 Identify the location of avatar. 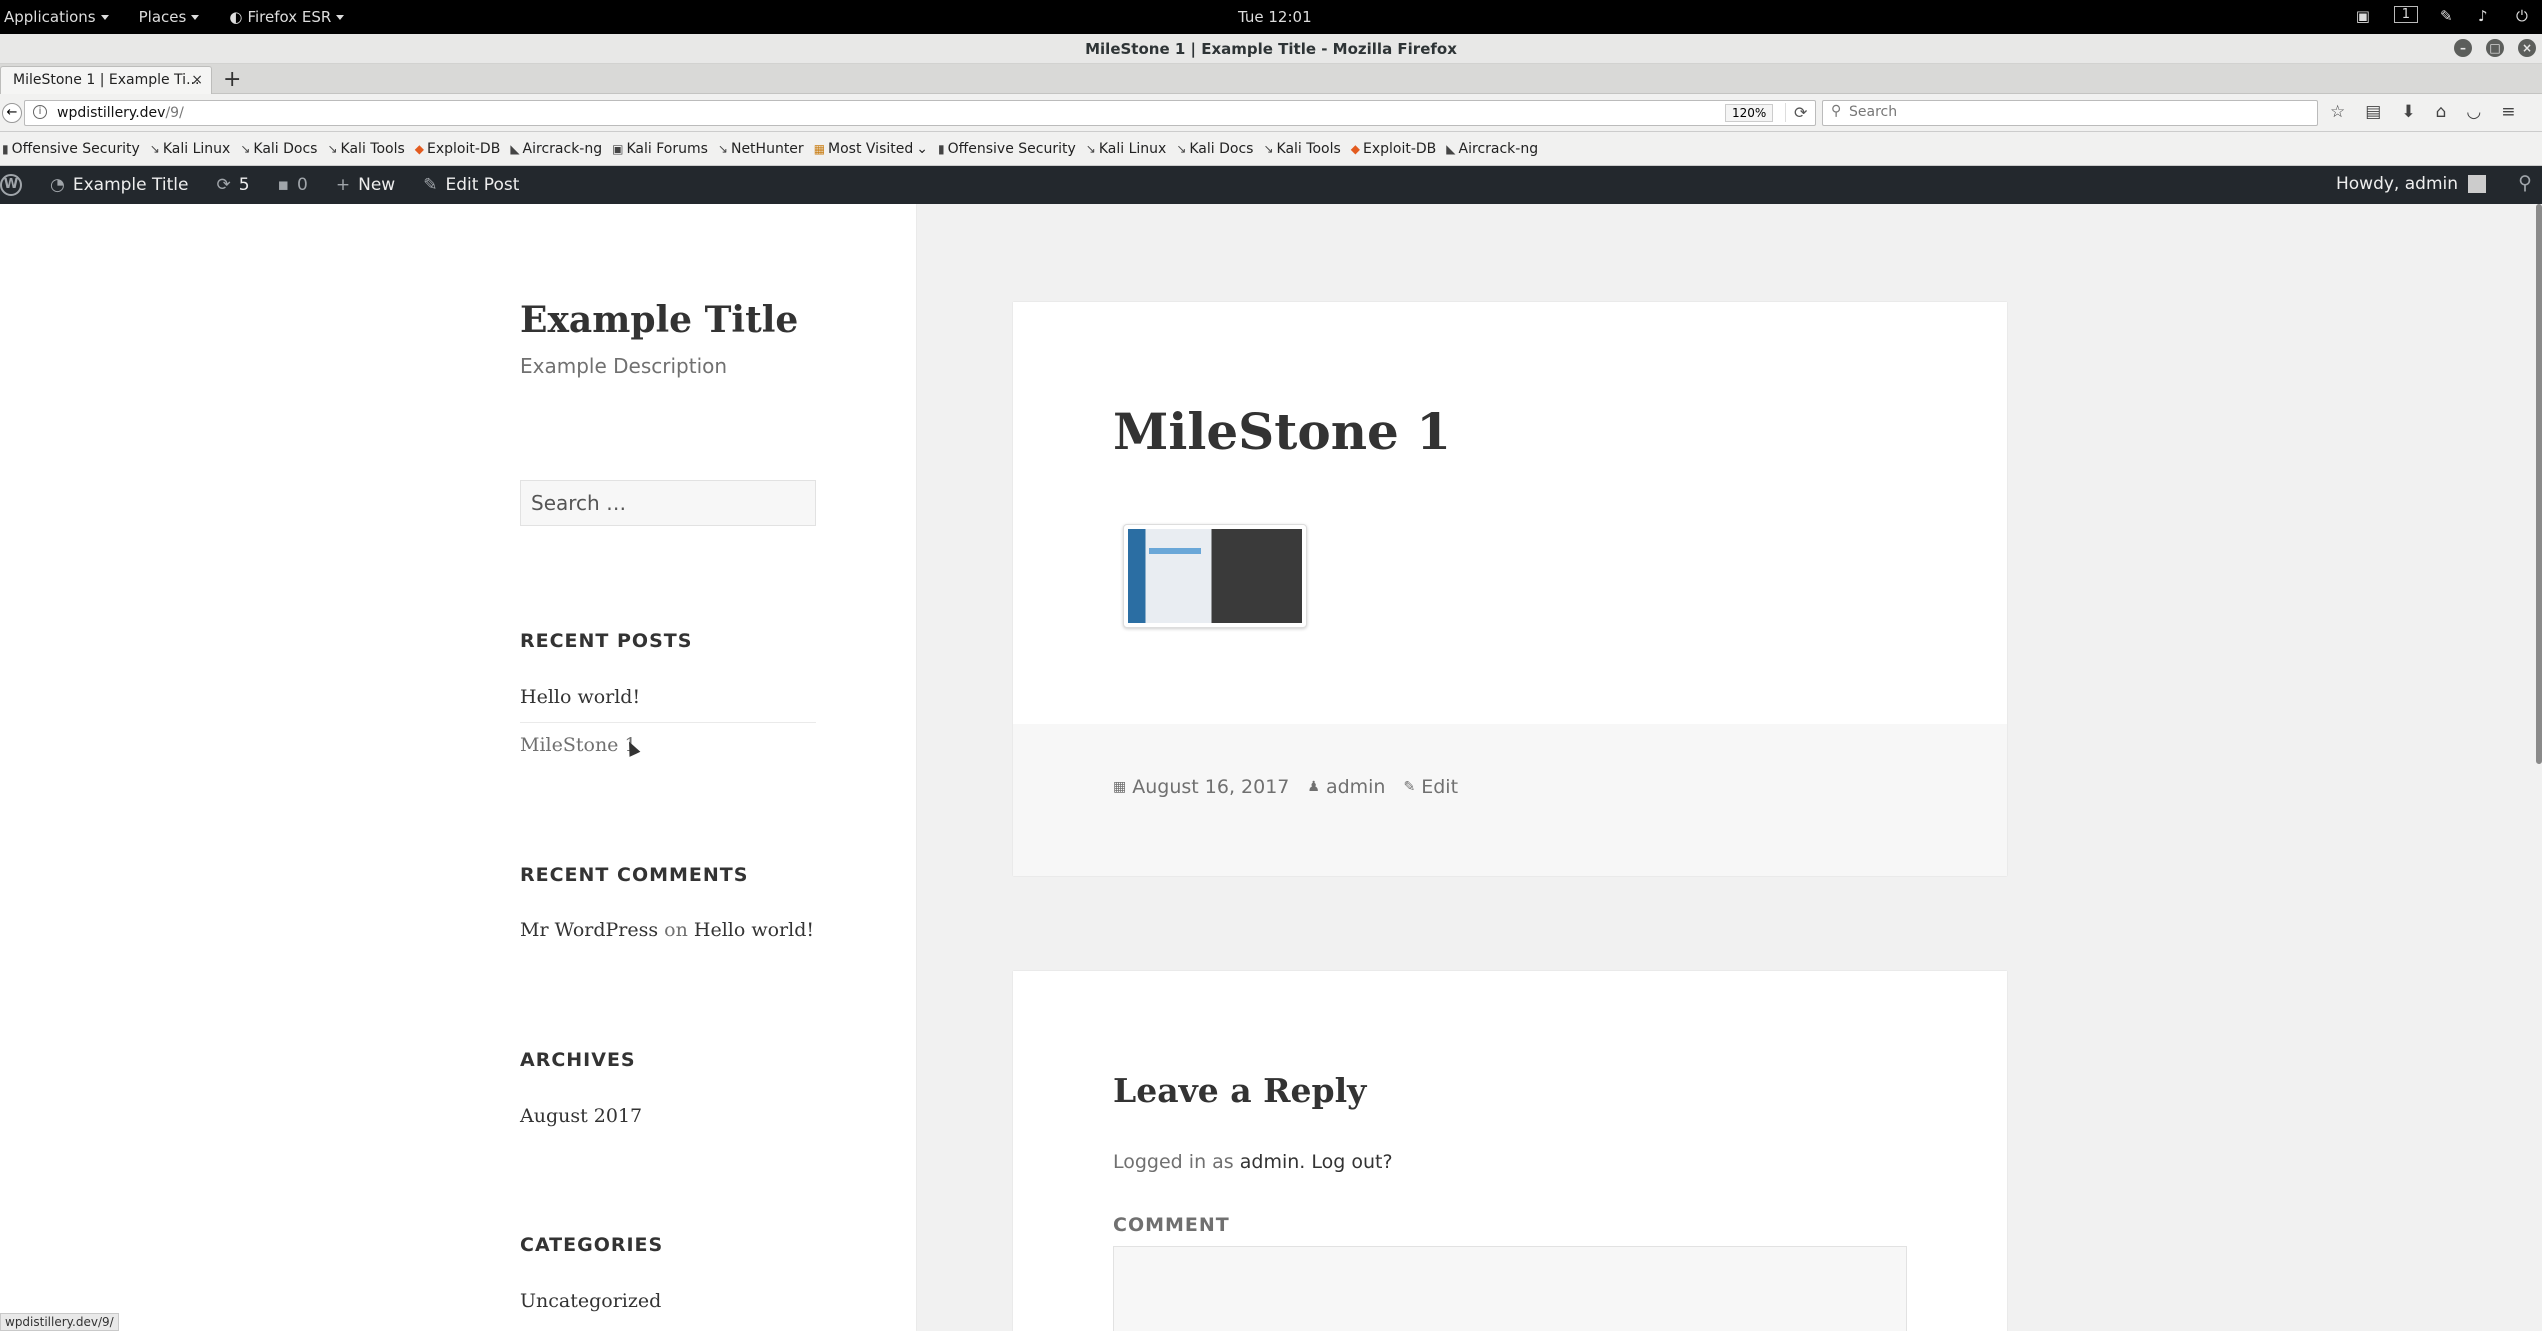
(2477, 184).